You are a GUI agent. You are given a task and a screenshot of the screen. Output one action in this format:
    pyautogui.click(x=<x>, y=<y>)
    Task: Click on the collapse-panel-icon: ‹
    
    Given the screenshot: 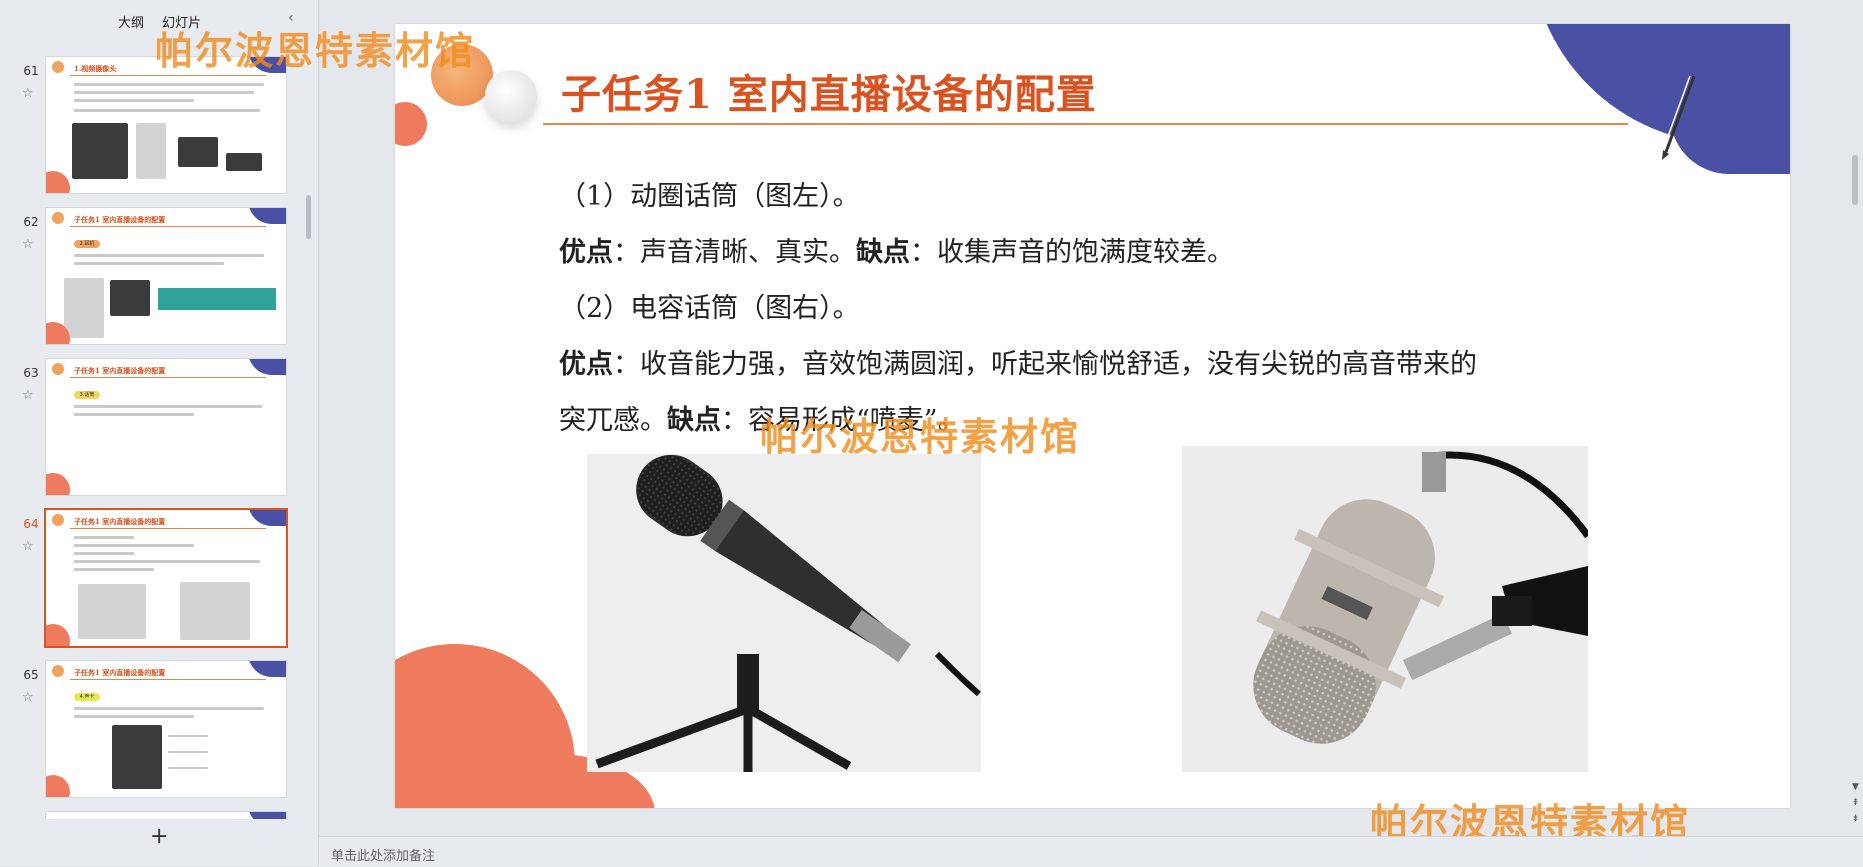 What is the action you would take?
    pyautogui.click(x=291, y=18)
    